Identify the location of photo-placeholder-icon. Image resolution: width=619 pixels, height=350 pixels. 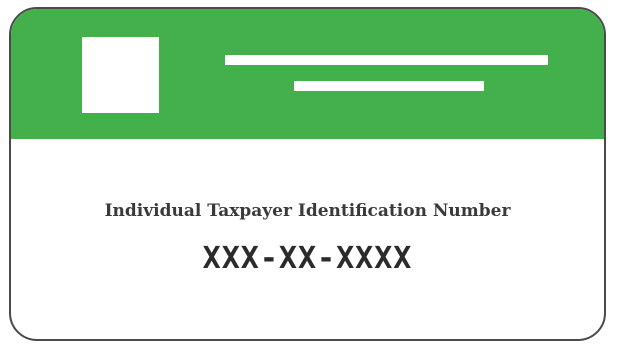
(120, 75).